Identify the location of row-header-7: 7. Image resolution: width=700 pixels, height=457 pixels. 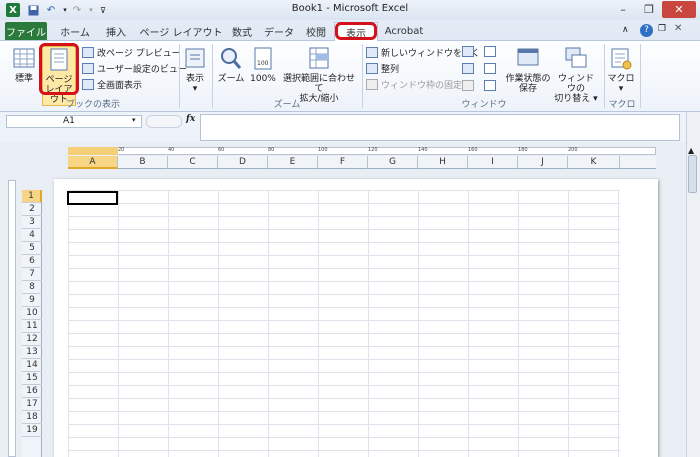
(32, 274).